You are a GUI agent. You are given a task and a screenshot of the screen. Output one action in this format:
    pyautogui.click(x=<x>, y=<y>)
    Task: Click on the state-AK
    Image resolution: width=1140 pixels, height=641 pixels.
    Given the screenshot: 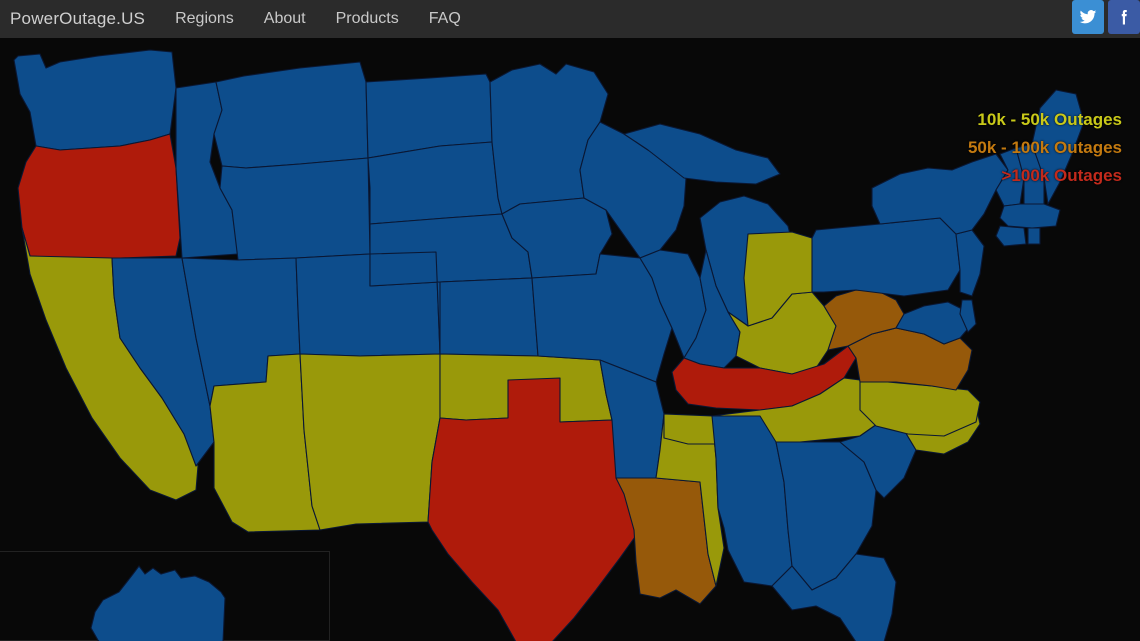 What is the action you would take?
    pyautogui.click(x=158, y=603)
    